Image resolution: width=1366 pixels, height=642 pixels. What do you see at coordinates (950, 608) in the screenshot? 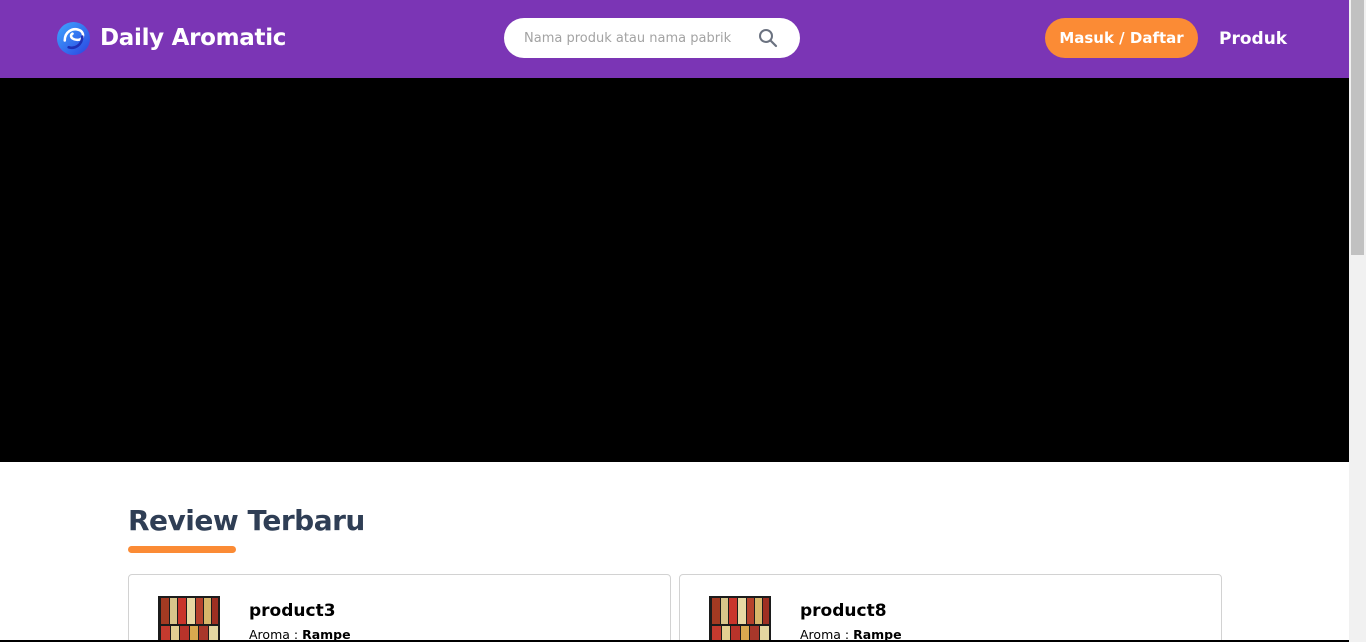
I see `review-card: product8 Aroma : Rampe` at bounding box center [950, 608].